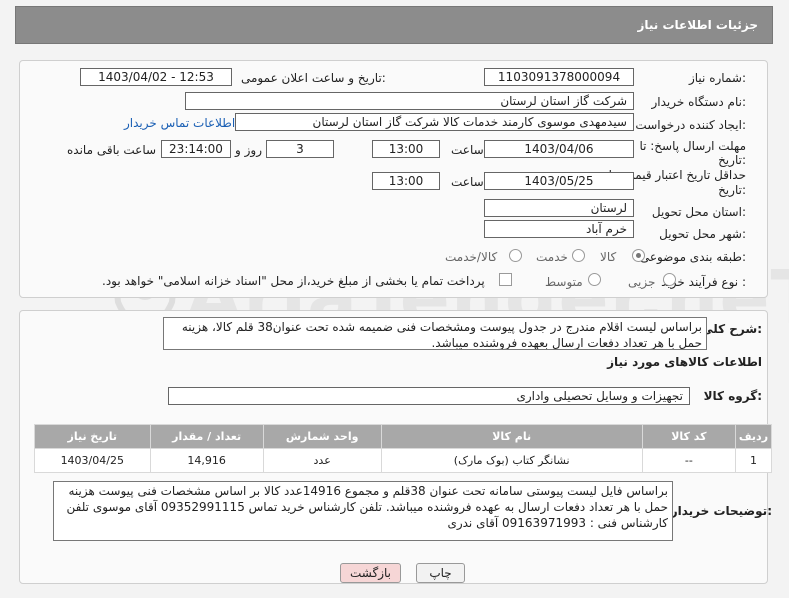 The width and height of the screenshot is (789, 598). Describe the element at coordinates (467, 150) in the screenshot. I see `reply-time-label: ساعت` at that location.